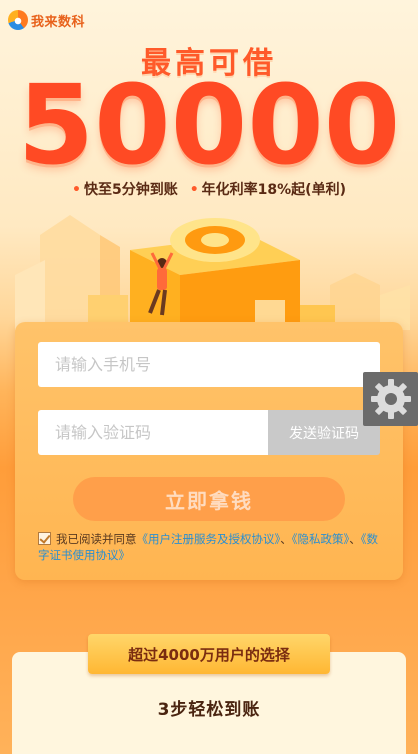 Image resolution: width=418 pixels, height=754 pixels. What do you see at coordinates (215, 274) in the screenshot?
I see `gift-box-illustration` at bounding box center [215, 274].